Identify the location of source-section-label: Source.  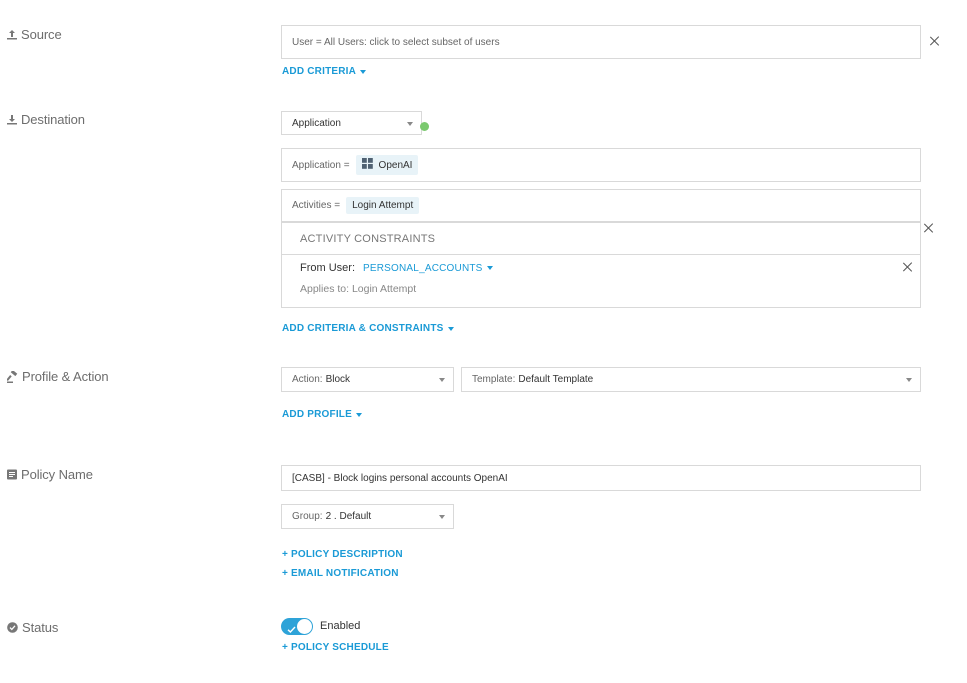
(34, 34).